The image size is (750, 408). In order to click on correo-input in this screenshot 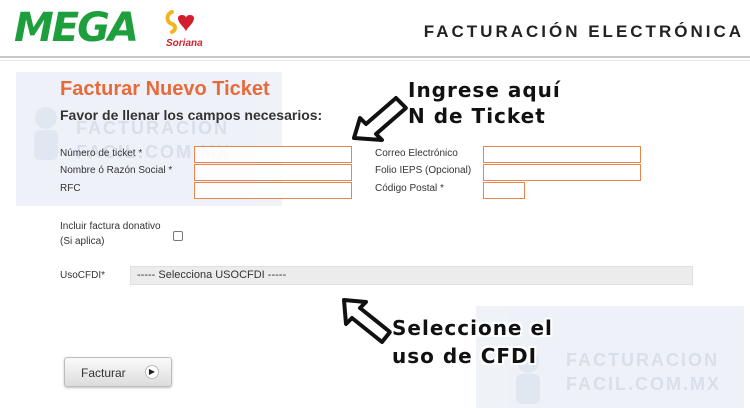, I will do `click(562, 154)`.